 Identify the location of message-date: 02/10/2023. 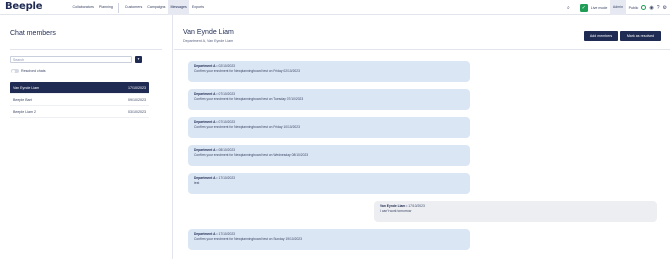
(227, 66).